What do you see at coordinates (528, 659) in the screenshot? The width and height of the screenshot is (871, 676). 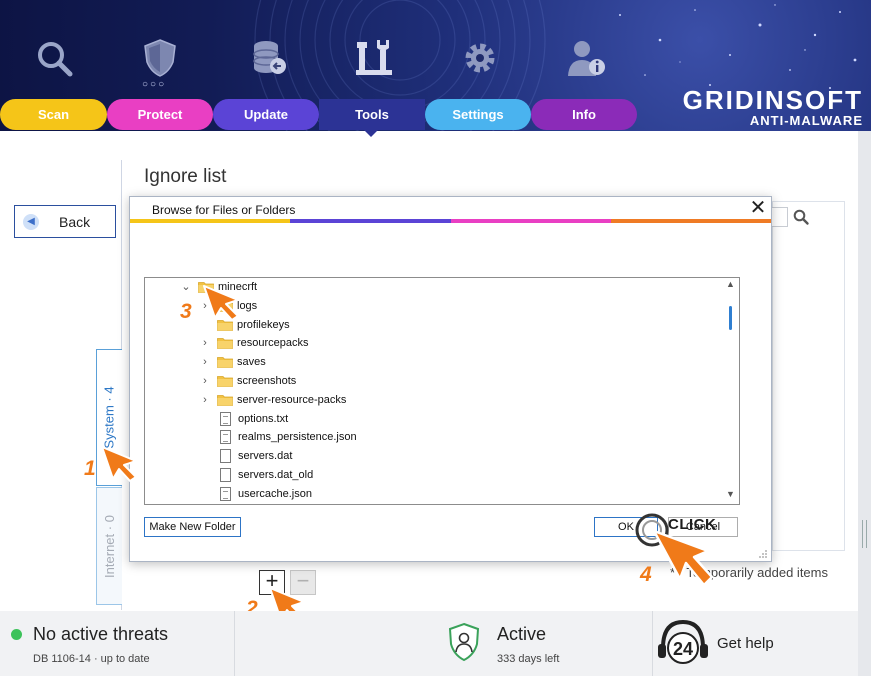 I see `license-days-left: 333 days left` at bounding box center [528, 659].